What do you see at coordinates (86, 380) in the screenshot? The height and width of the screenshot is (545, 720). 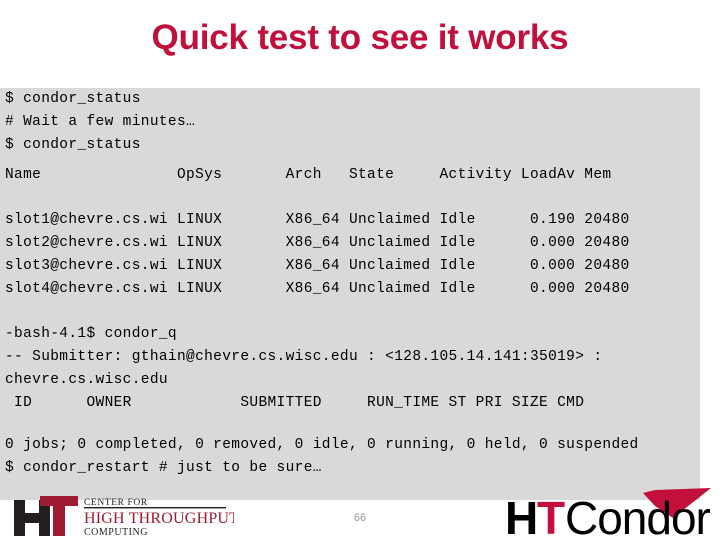 I see `submitter-host: chevre.cs.wisc.edu` at bounding box center [86, 380].